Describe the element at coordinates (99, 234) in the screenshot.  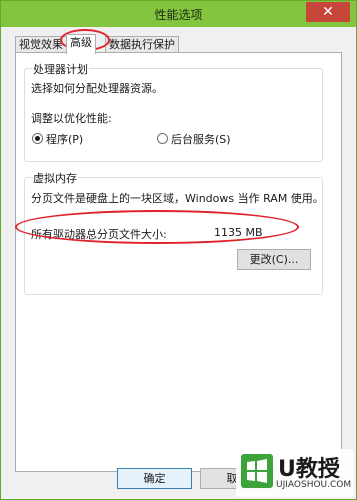
I see `total-paging-file-label: 所有驱动器总分页文件大小:` at that location.